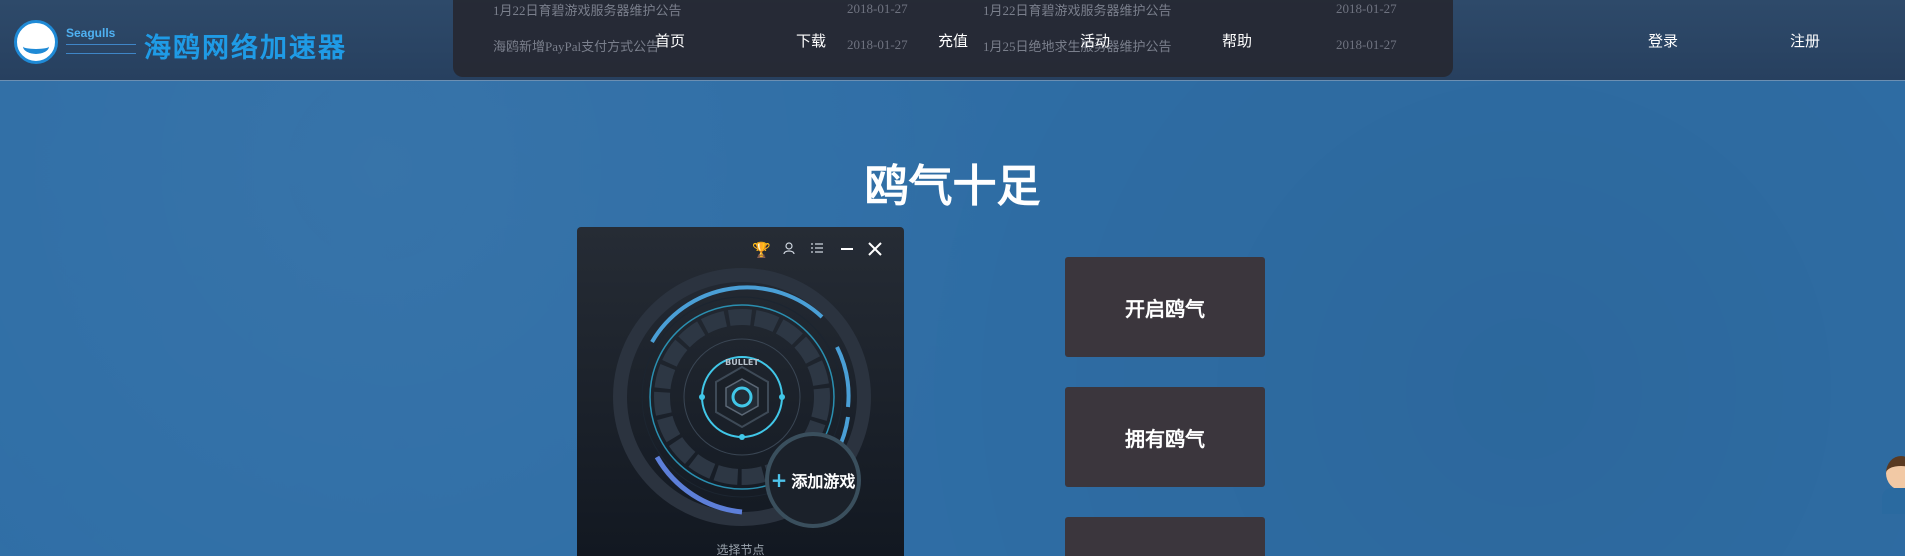 The width and height of the screenshot is (1905, 556). I want to click on brand-title: 海鸥网络加速器, so click(245, 45).